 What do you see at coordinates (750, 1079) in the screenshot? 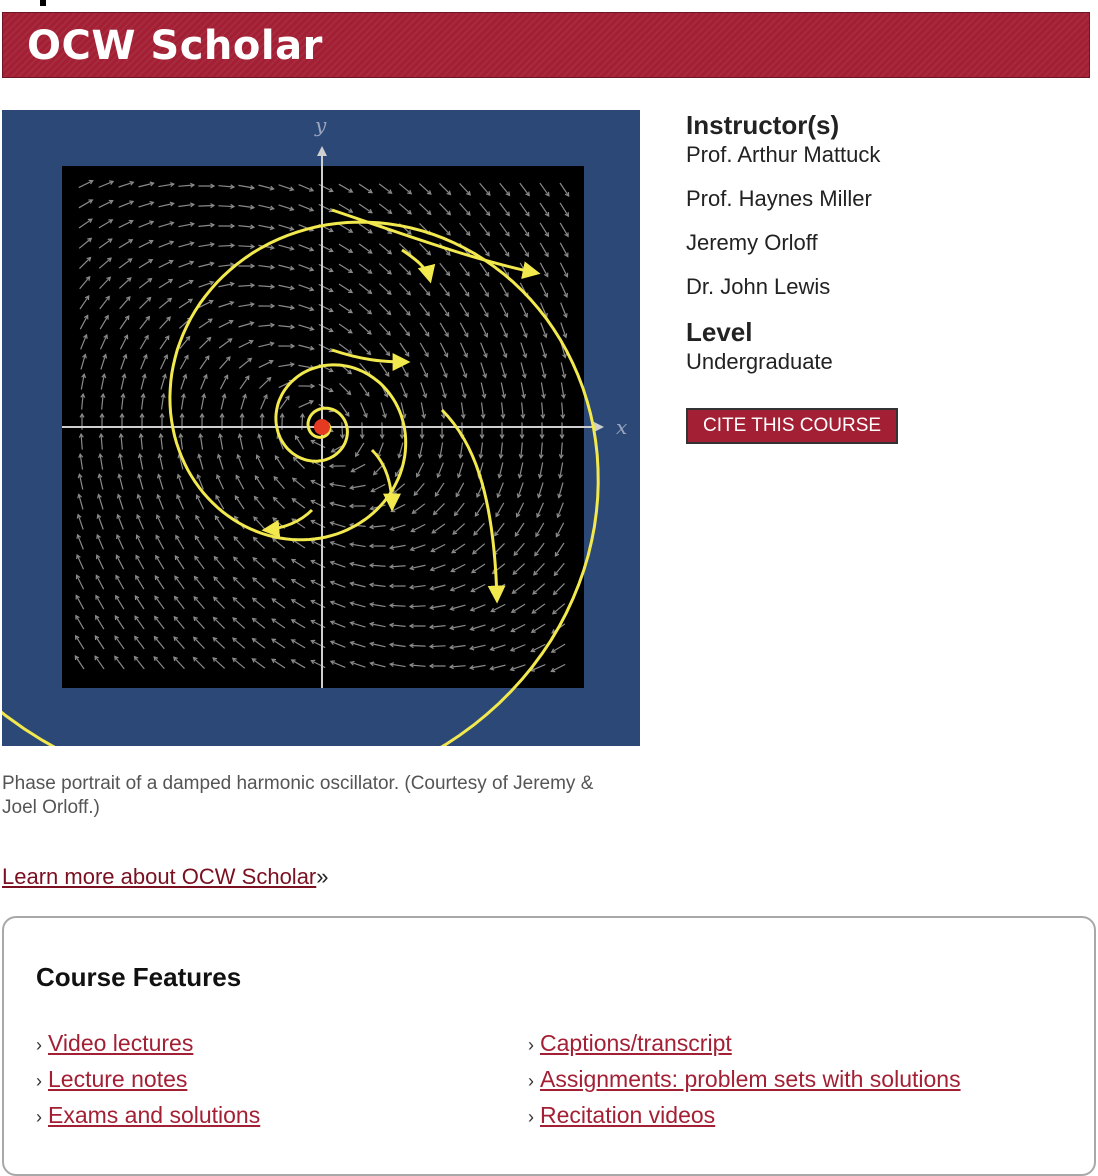
I see `feature-link-assignments: Assignments: problem sets with solutions` at bounding box center [750, 1079].